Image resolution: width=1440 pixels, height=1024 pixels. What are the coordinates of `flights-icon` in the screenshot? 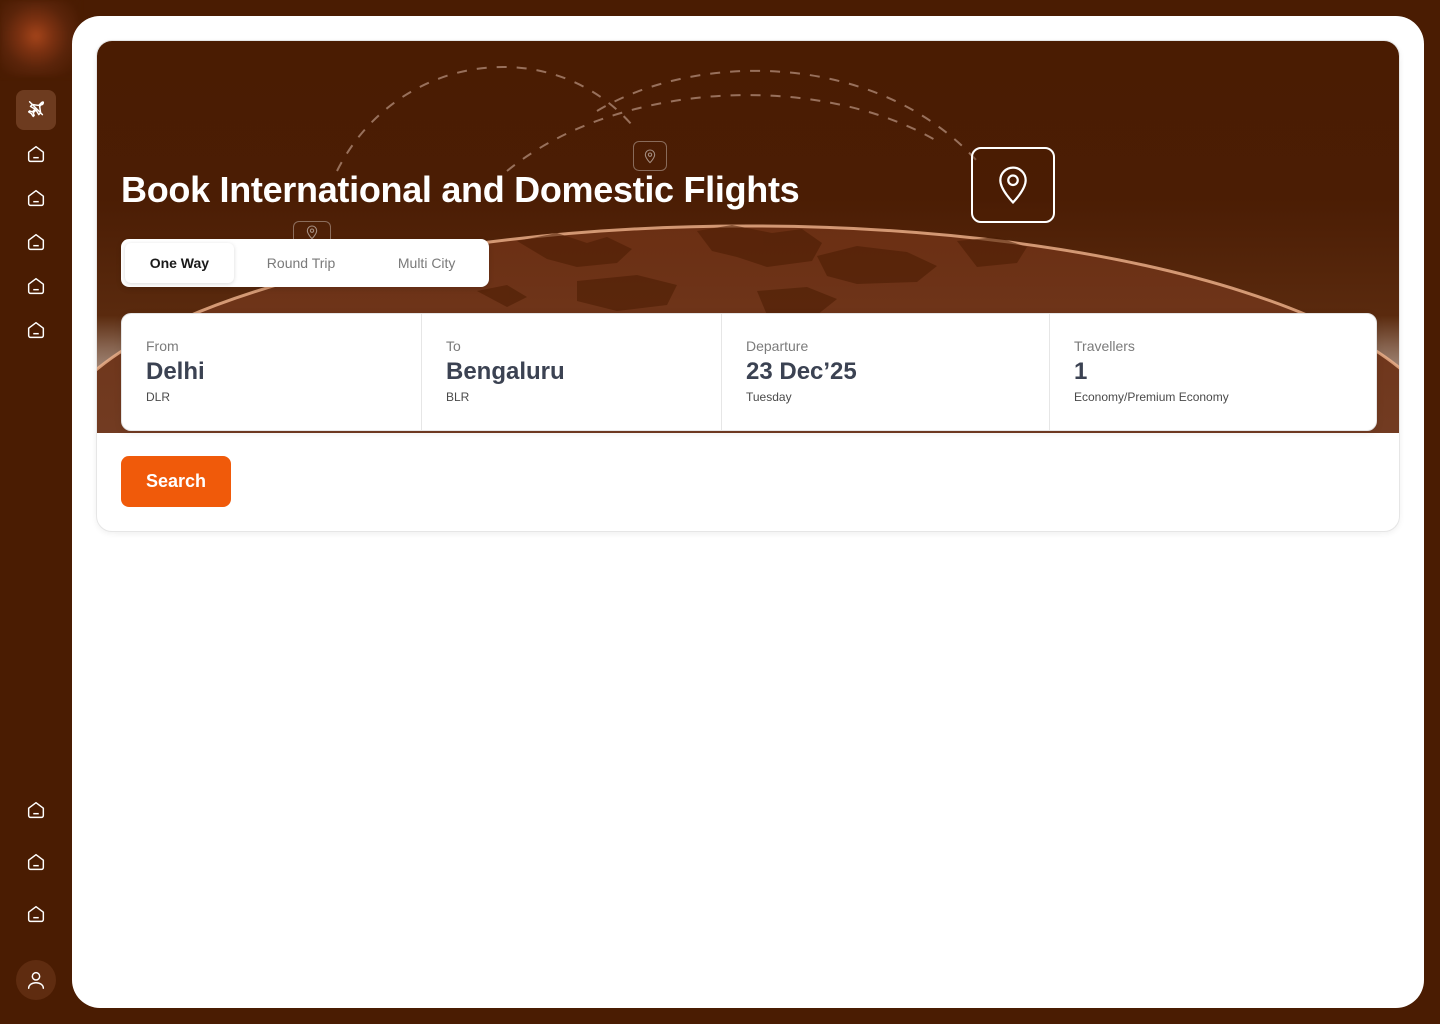 It's located at (36, 109).